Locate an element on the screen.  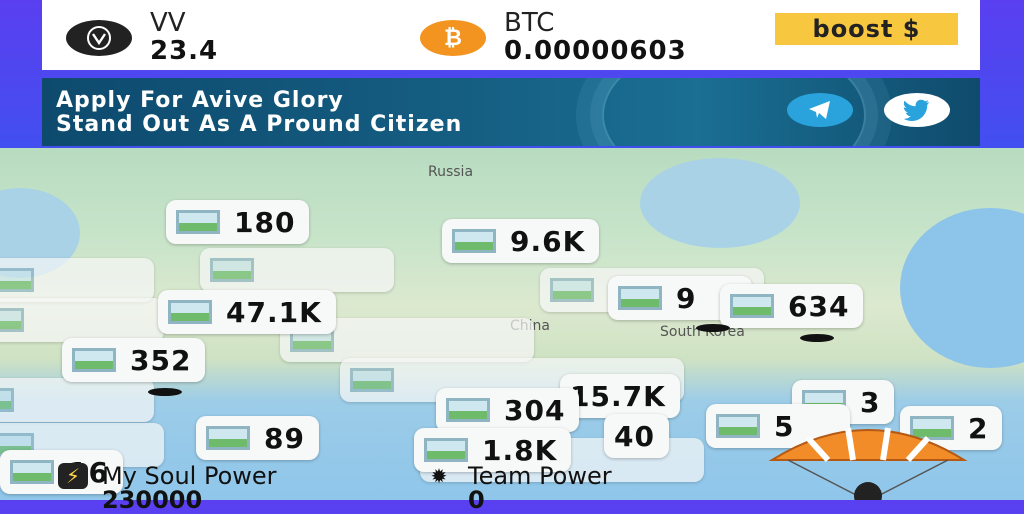
map-node: 352 is located at coordinates (134, 360).